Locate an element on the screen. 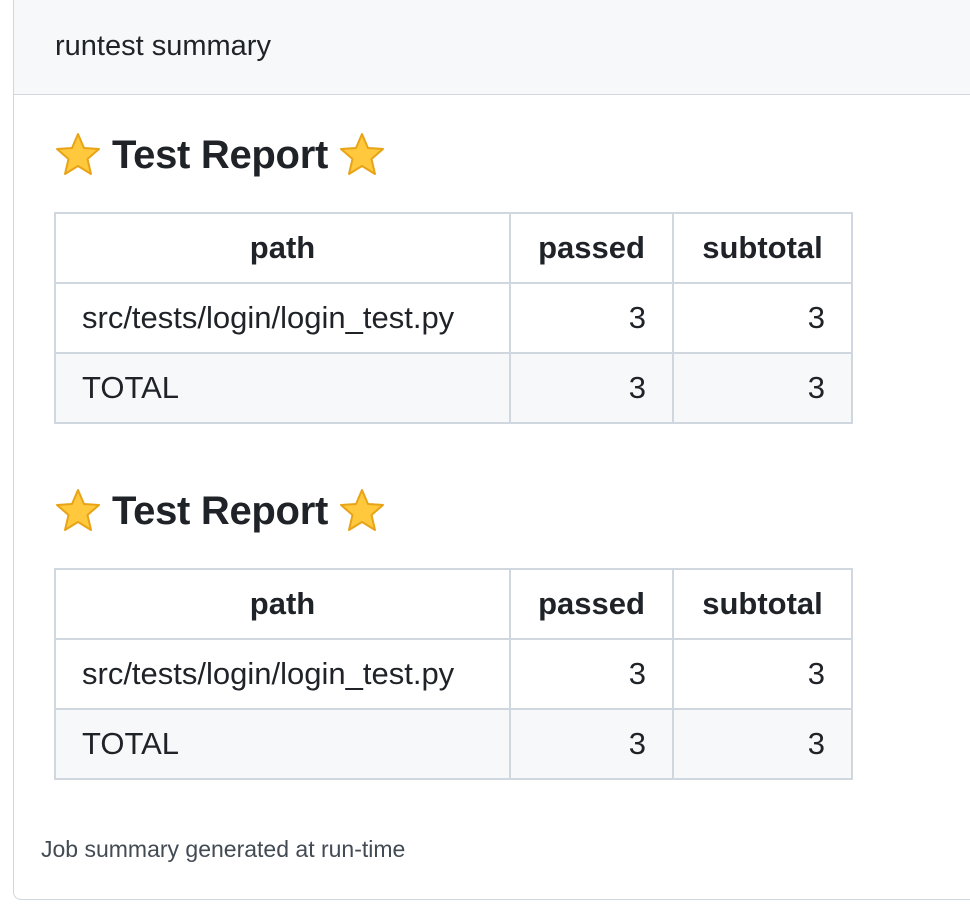  test-report-1: Test Report is located at coordinates (220, 155).